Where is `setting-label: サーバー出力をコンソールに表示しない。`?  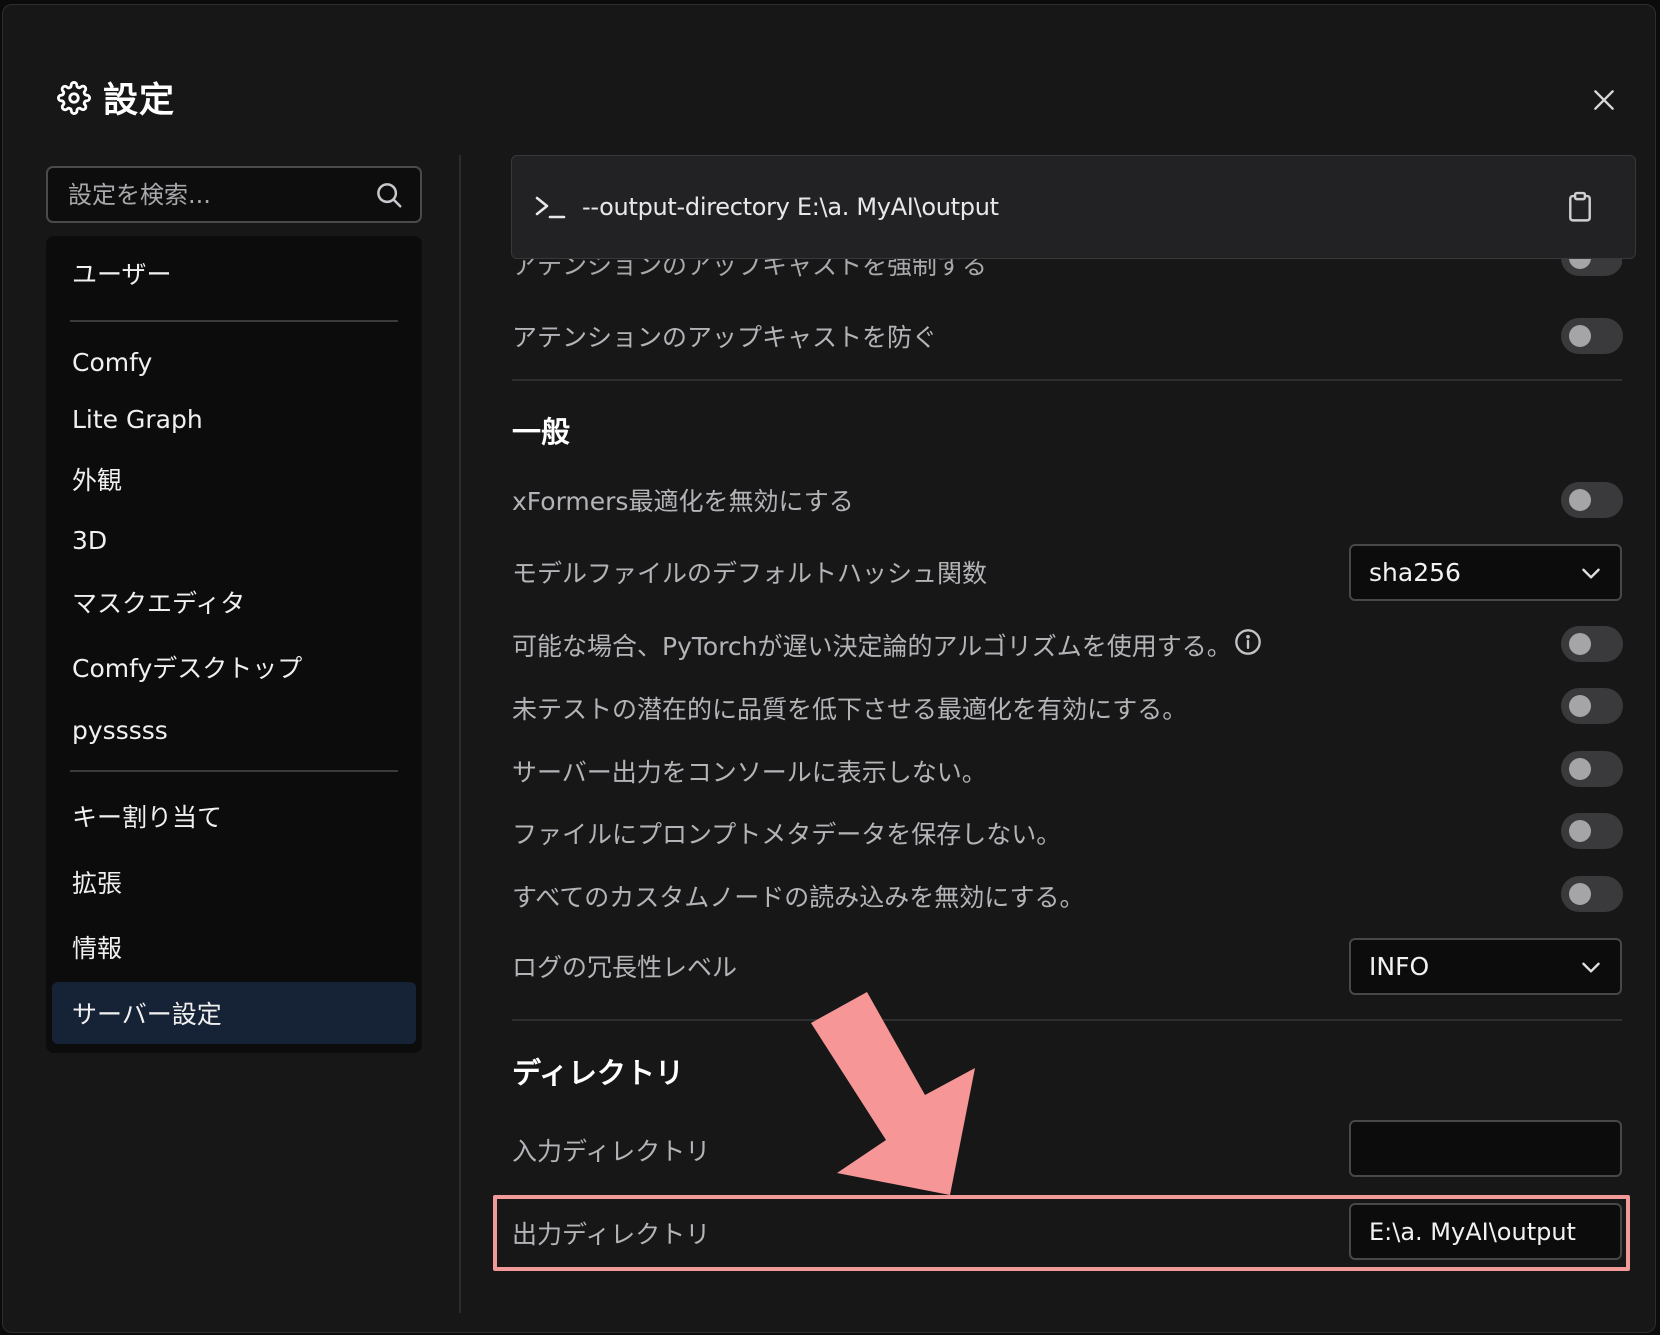
setting-label: サーバー出力をコンソールに表示しない。 is located at coordinates (749, 772).